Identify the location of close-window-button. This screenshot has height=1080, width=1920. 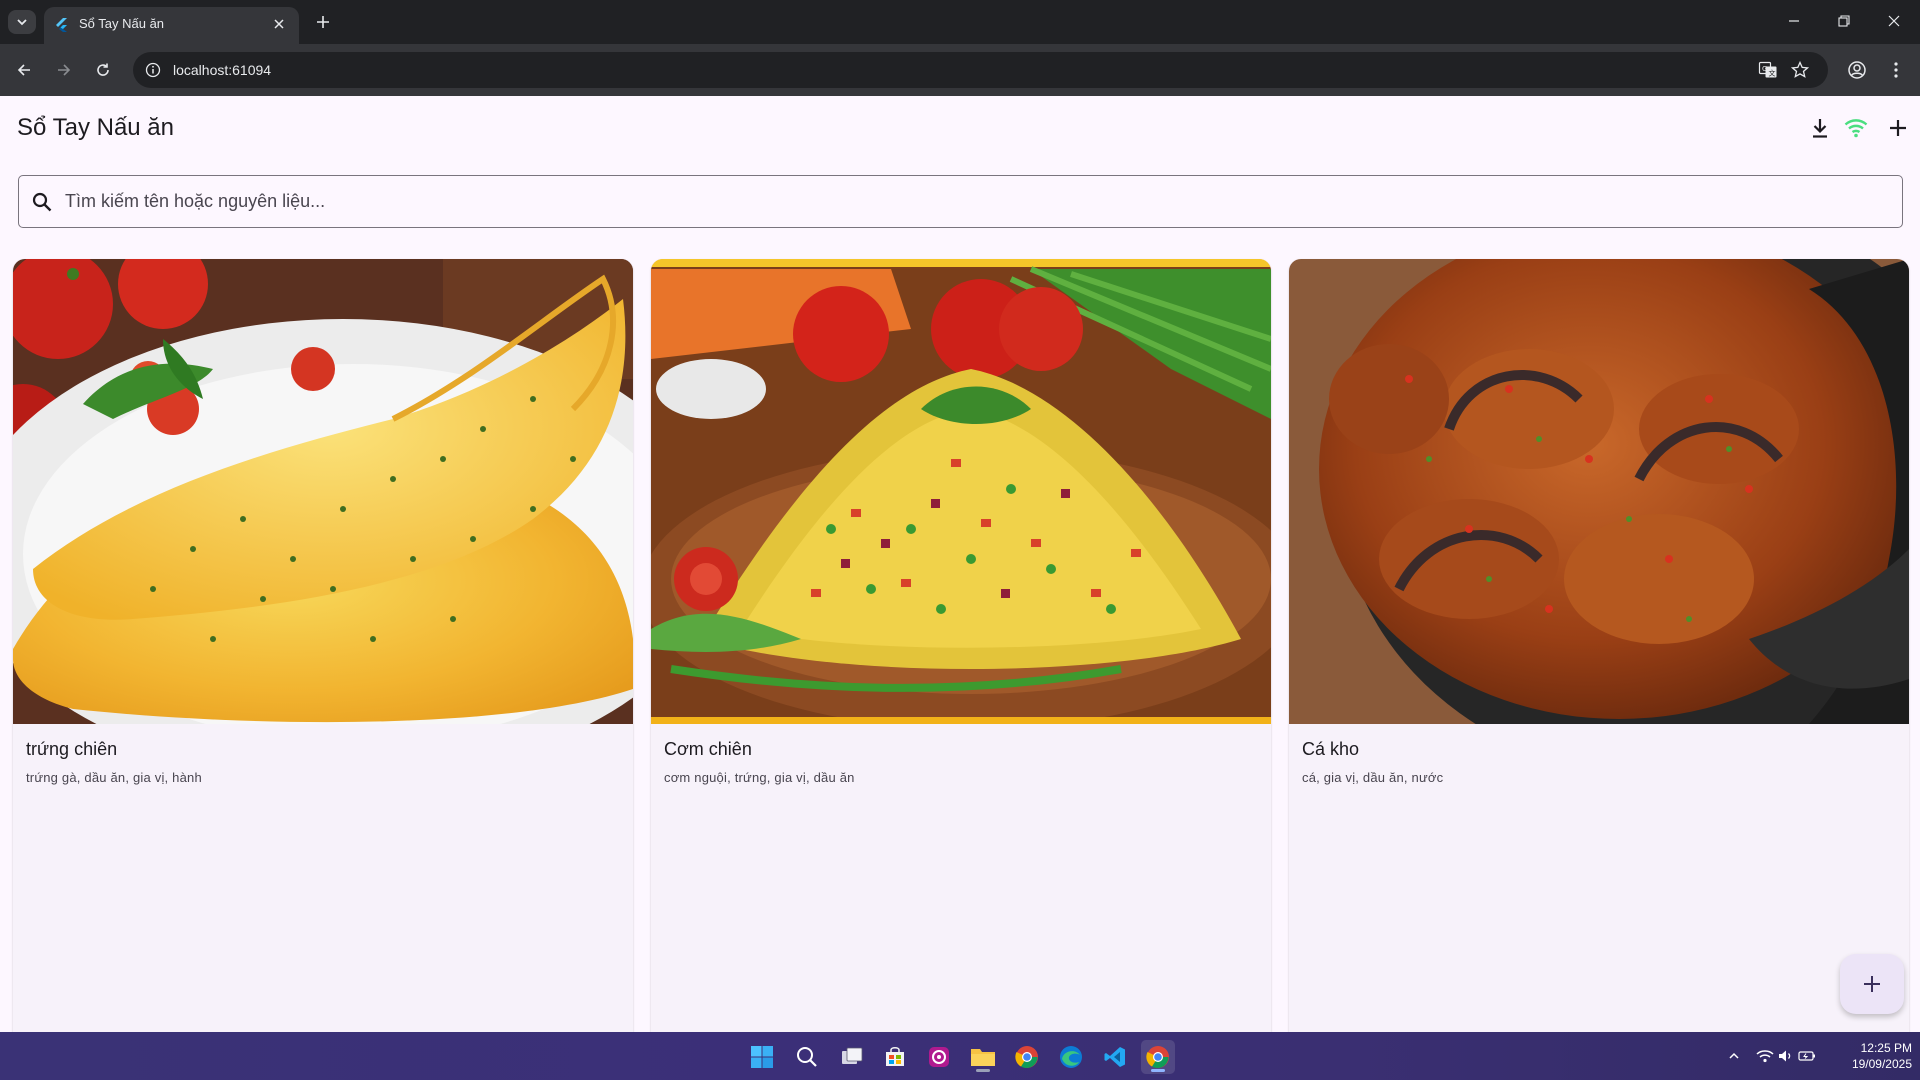
(1894, 21).